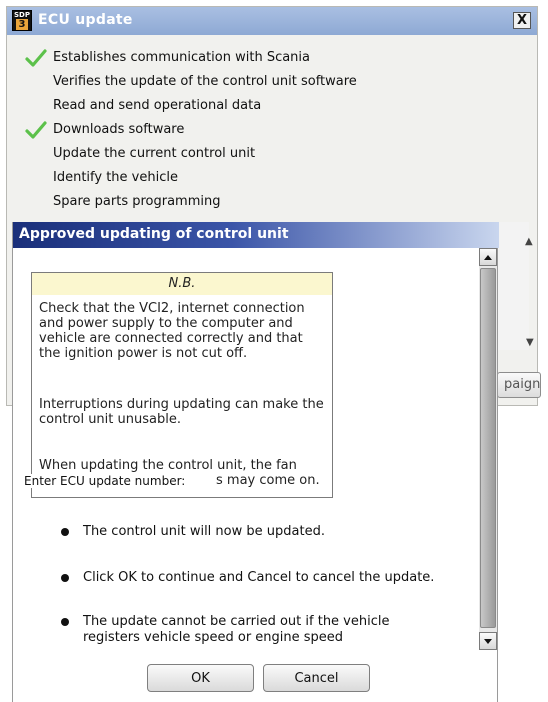  What do you see at coordinates (204, 531) in the screenshot?
I see `bullet-text: The control unit will now be updated.` at bounding box center [204, 531].